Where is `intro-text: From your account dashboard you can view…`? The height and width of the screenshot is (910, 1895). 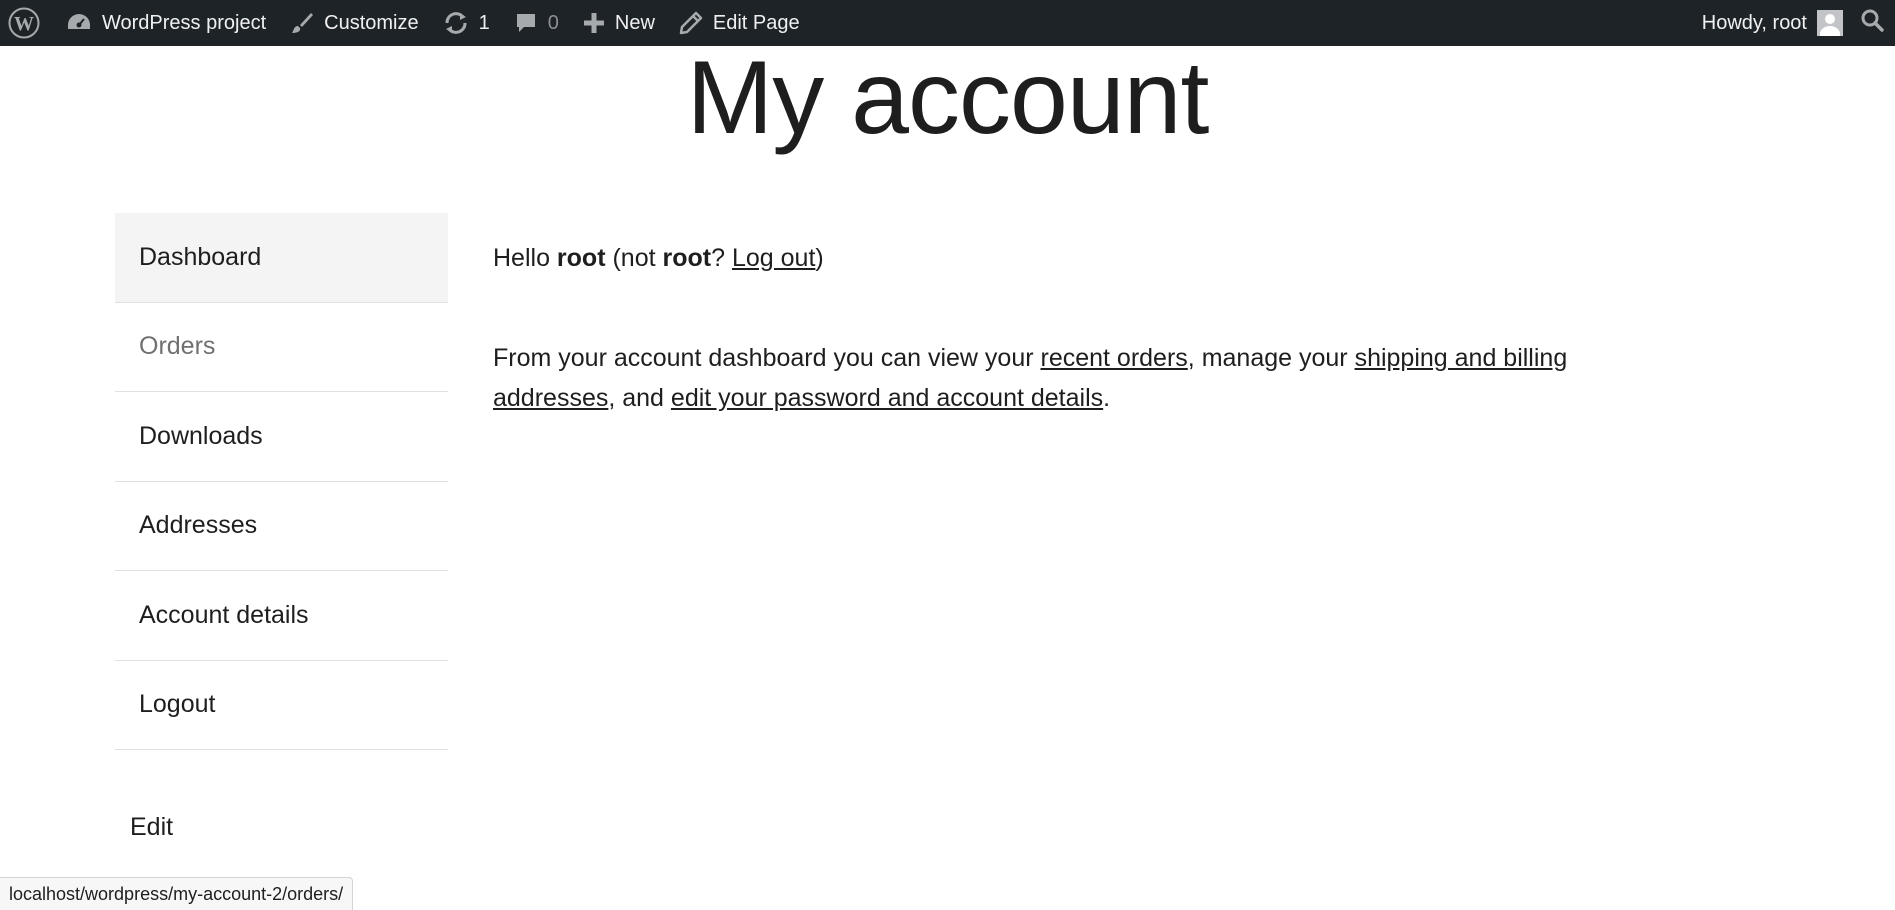
intro-text: From your account dashboard you can view… is located at coordinates (767, 358).